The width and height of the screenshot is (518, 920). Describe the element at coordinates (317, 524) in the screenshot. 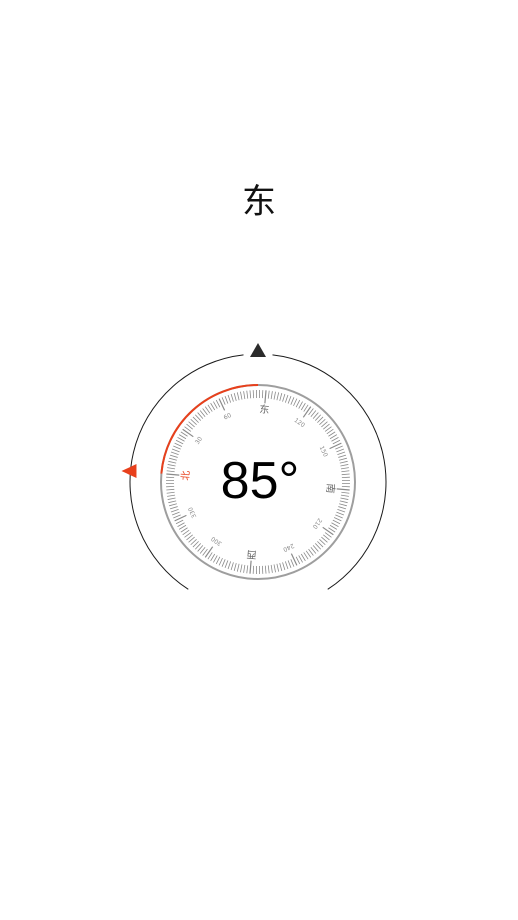

I see `degree-label: 210` at that location.